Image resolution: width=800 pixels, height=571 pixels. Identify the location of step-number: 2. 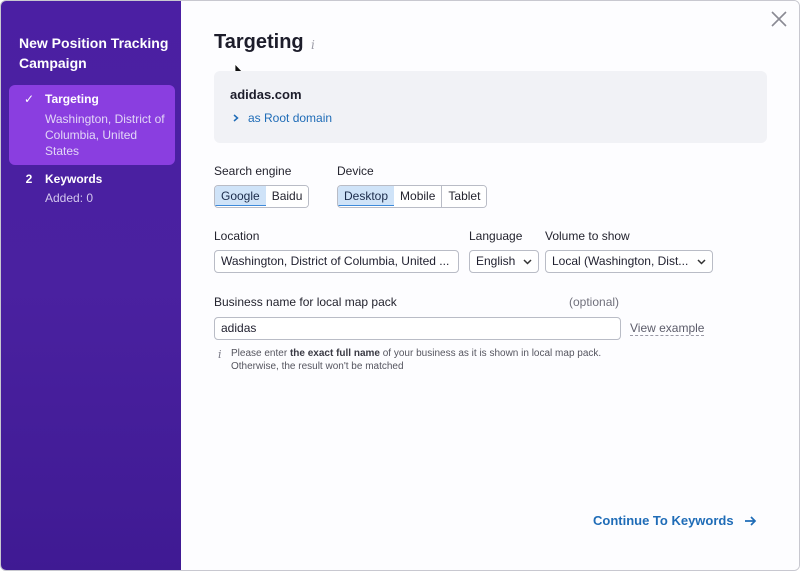
(29, 179).